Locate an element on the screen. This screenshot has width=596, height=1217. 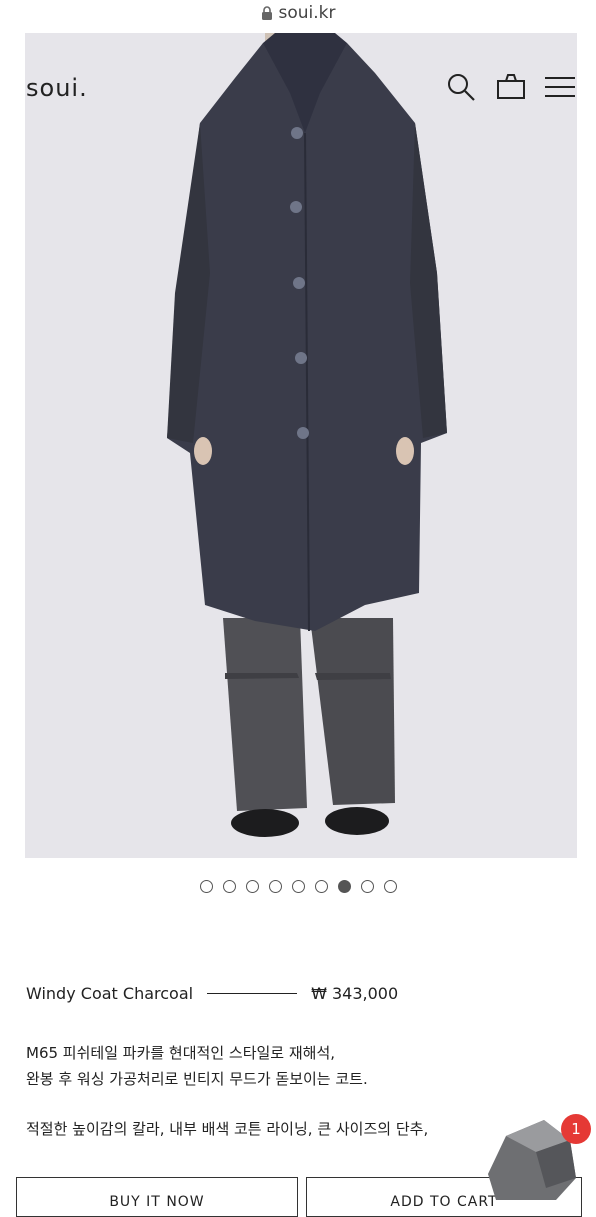
divider-line is located at coordinates (252, 993).